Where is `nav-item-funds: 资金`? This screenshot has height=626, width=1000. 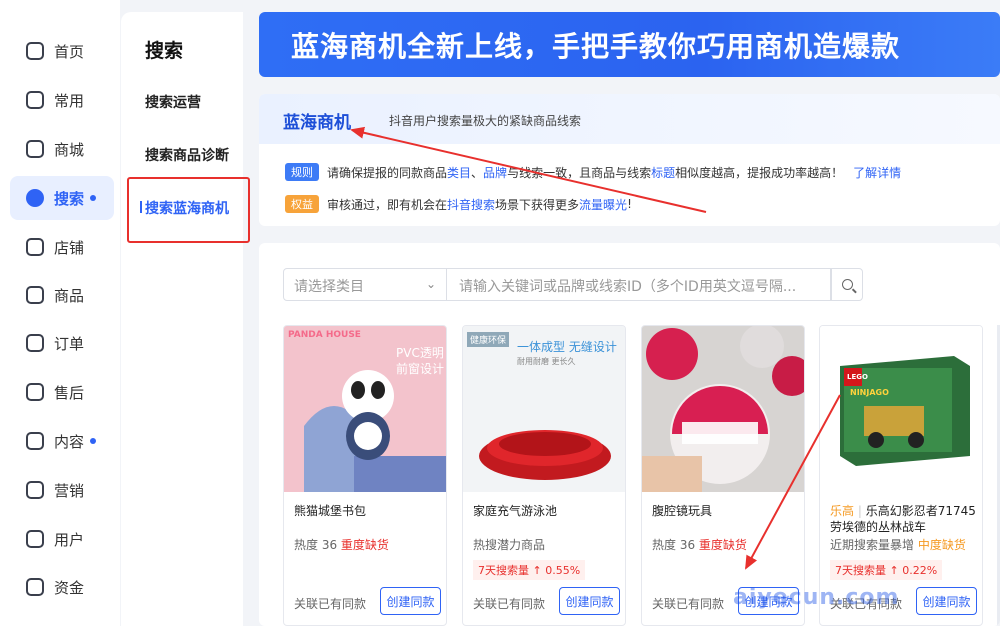 nav-item-funds: 资金 is located at coordinates (62, 587).